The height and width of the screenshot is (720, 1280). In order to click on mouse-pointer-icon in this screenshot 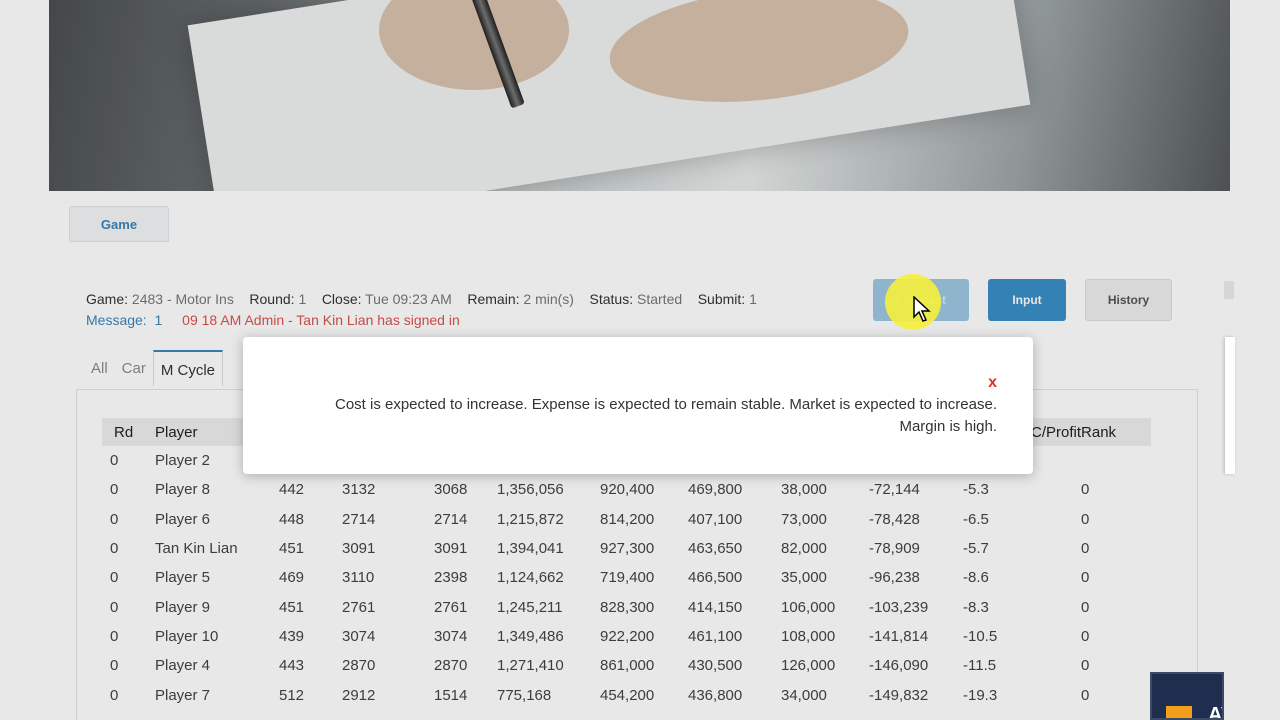, I will do `click(922, 309)`.